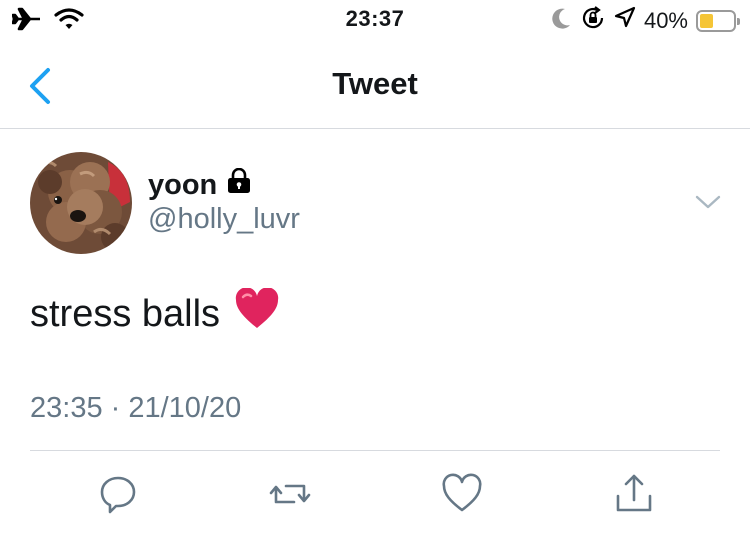 This screenshot has width=750, height=534. I want to click on page-title: Tweet, so click(375, 83).